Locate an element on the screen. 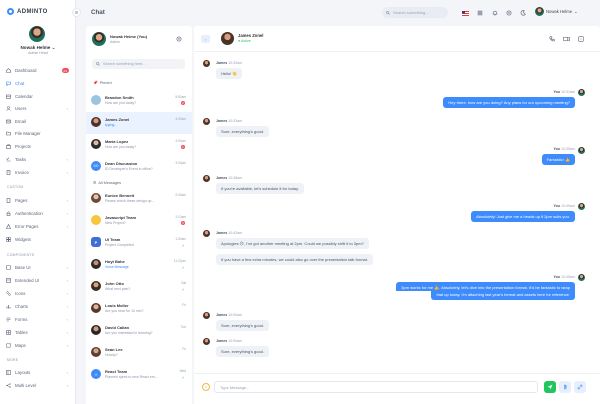 This screenshot has width=600, height=404. chat-item-javascript-team: Javascript Team New Project? 2:10am 3 is located at coordinates (139, 221).